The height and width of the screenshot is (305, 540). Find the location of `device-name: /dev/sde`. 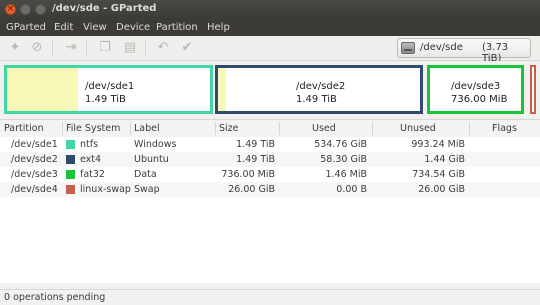

device-name: /dev/sde is located at coordinates (441, 47).